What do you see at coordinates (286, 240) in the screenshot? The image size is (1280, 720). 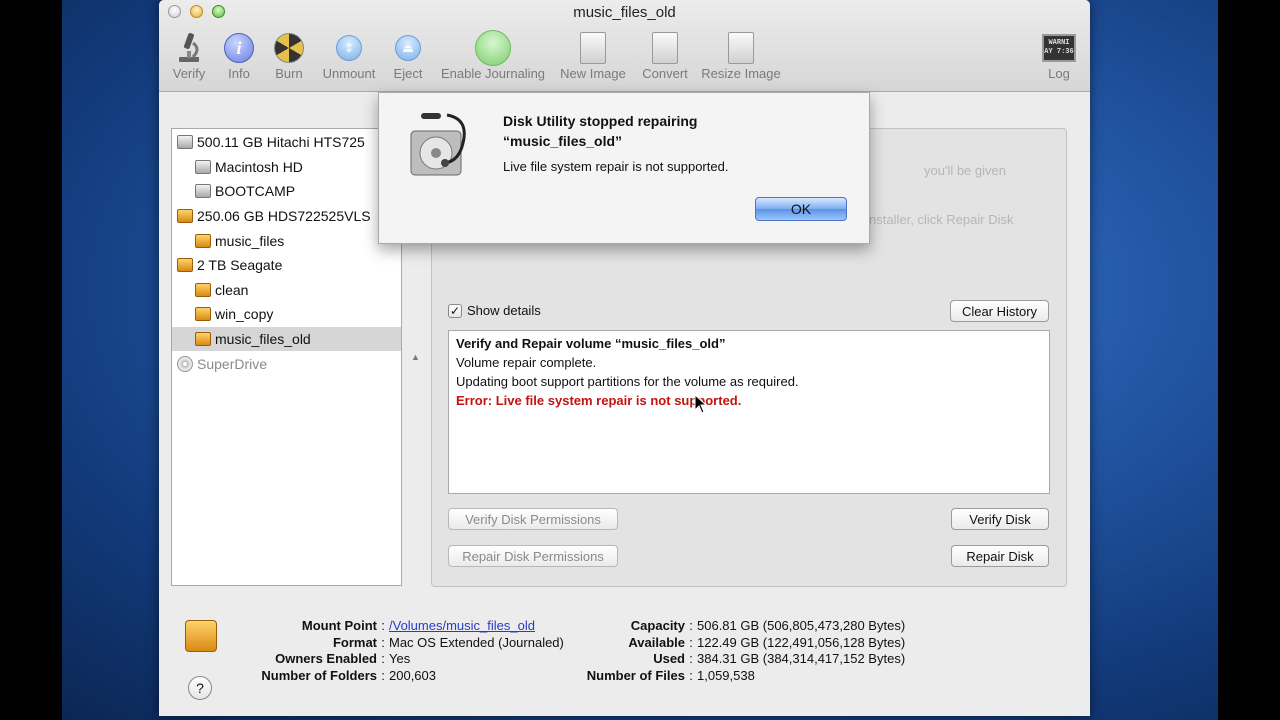 I see `sidebar-item-music-files: music_files` at bounding box center [286, 240].